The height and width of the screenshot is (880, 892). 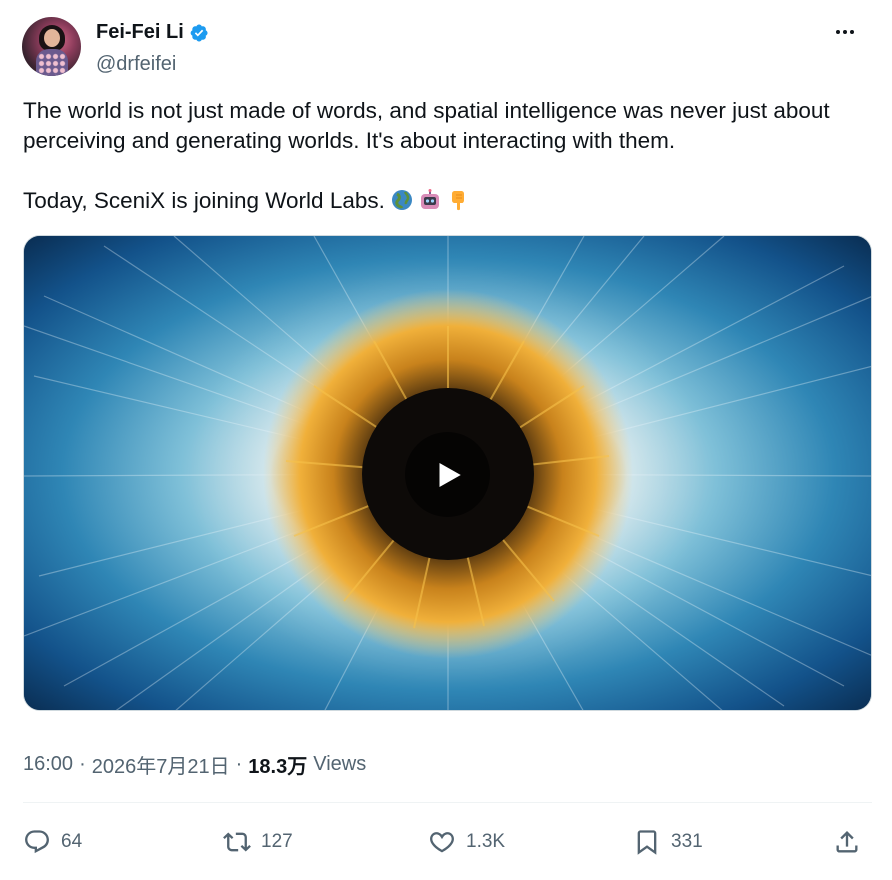 What do you see at coordinates (199, 33) in the screenshot?
I see `verified-badge-icon` at bounding box center [199, 33].